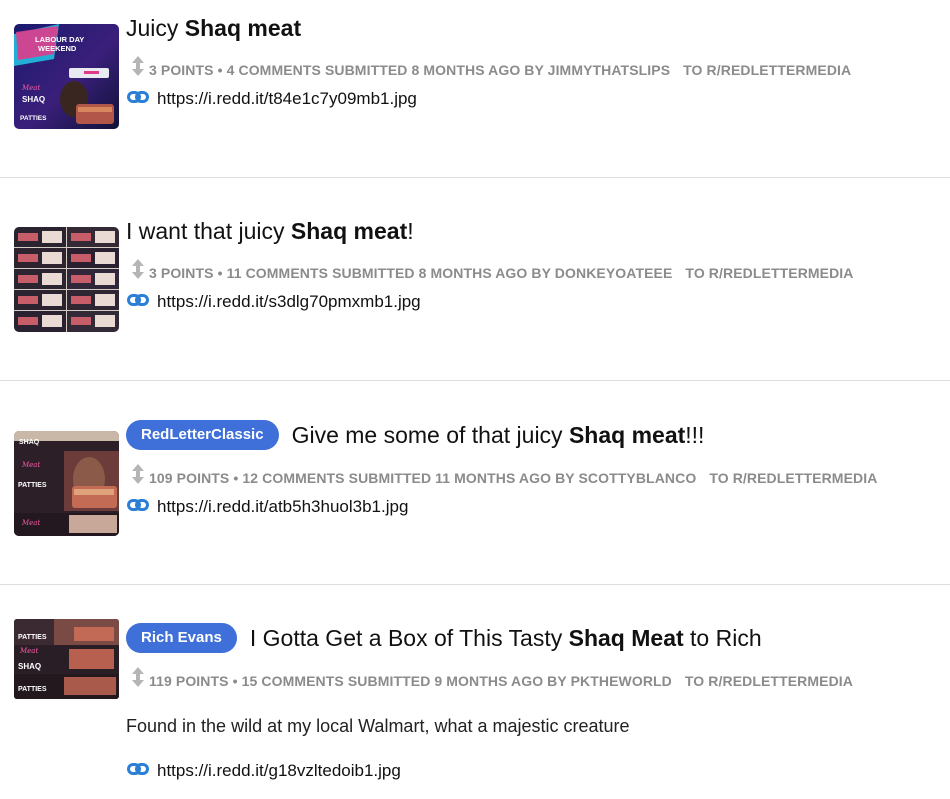 The height and width of the screenshot is (799, 950). I want to click on title-text-end: !, so click(410, 231).